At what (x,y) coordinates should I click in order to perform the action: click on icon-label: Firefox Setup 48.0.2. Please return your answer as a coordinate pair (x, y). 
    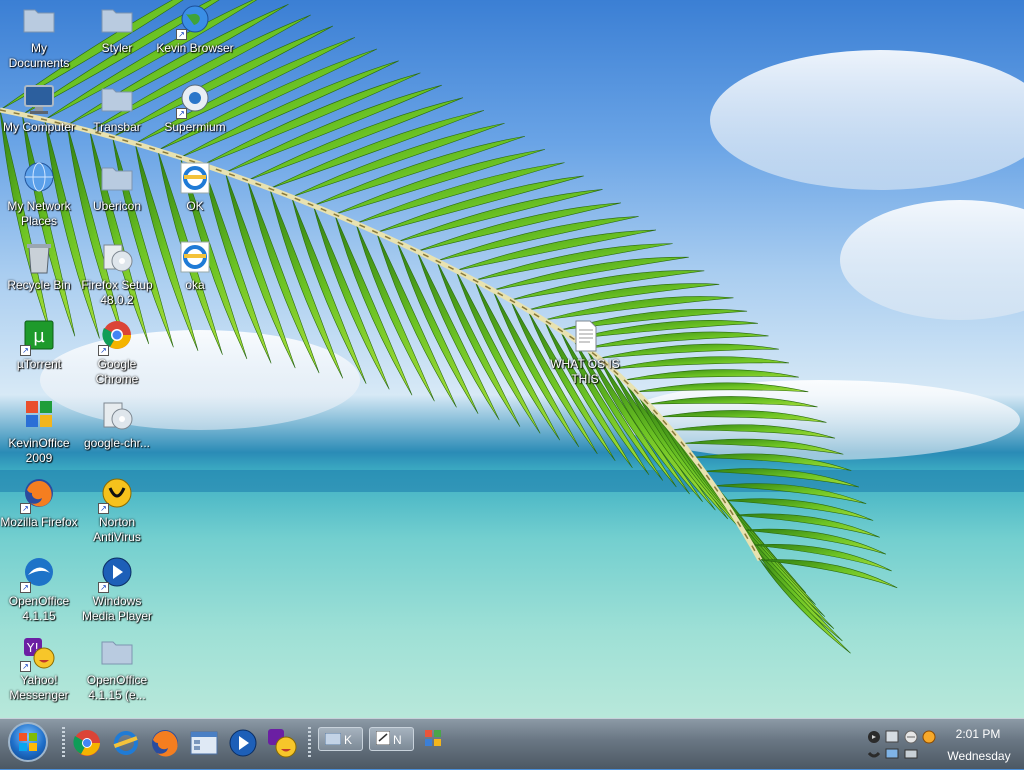
    Looking at the image, I should click on (117, 292).